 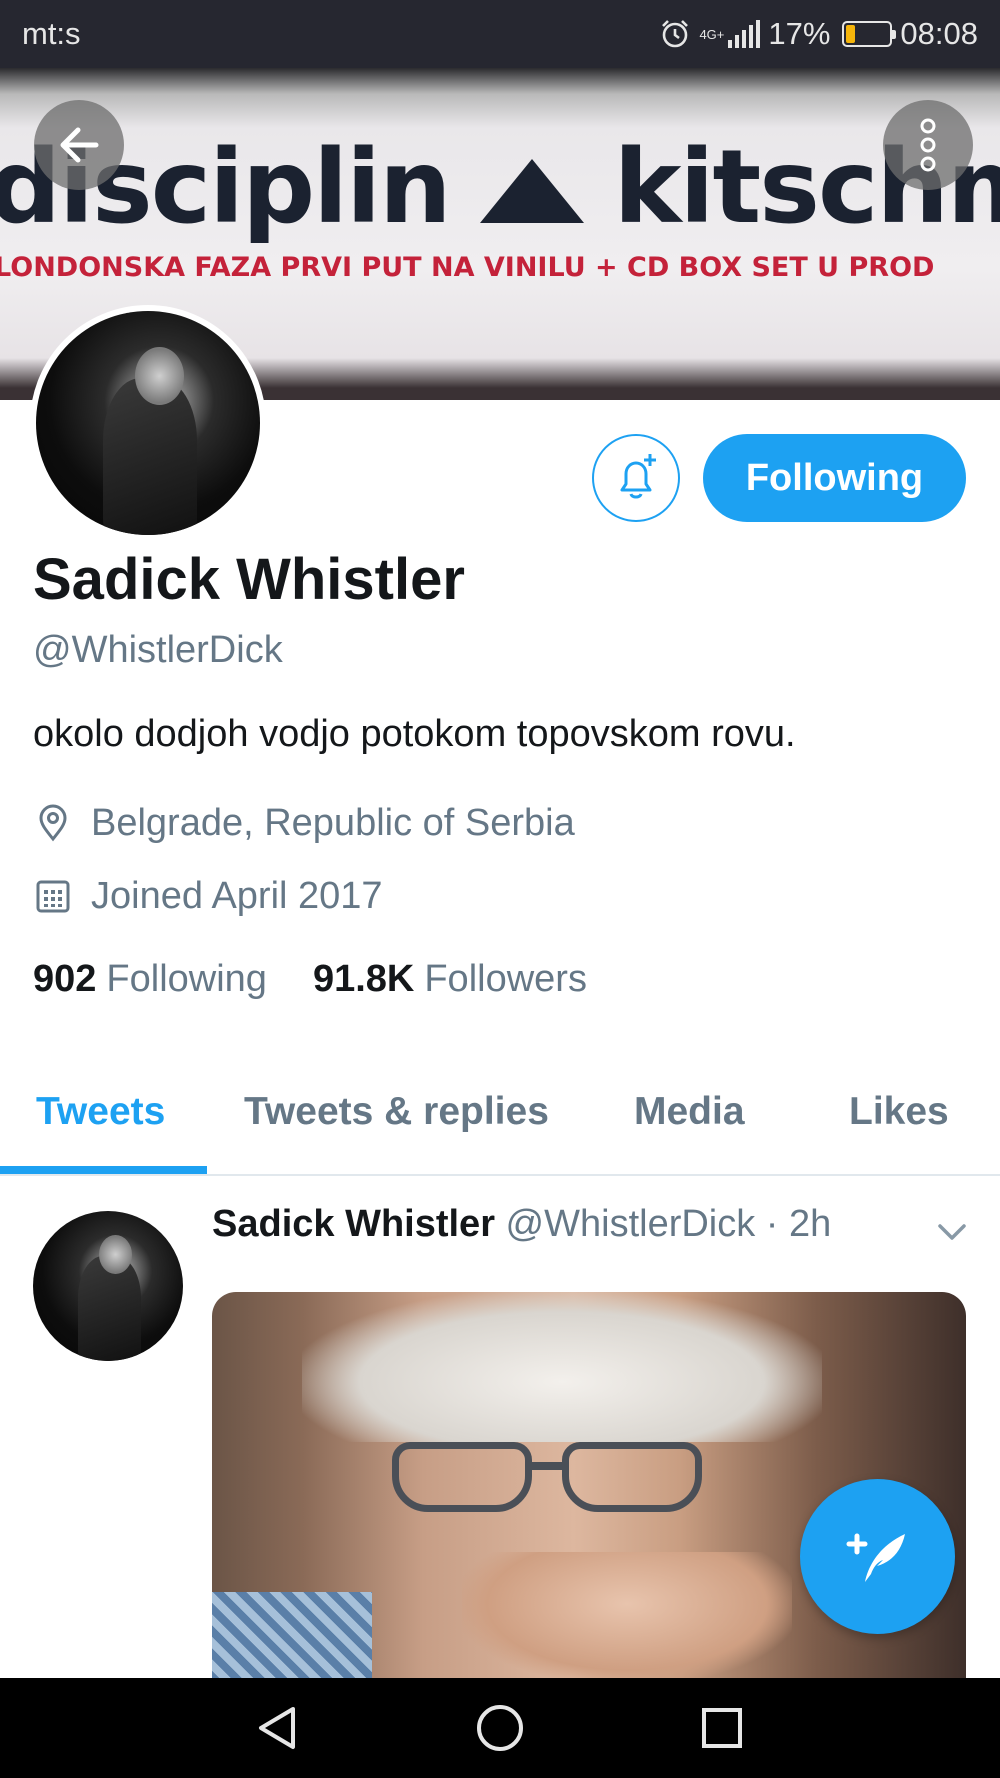 I want to click on more-options-button, so click(x=928, y=145).